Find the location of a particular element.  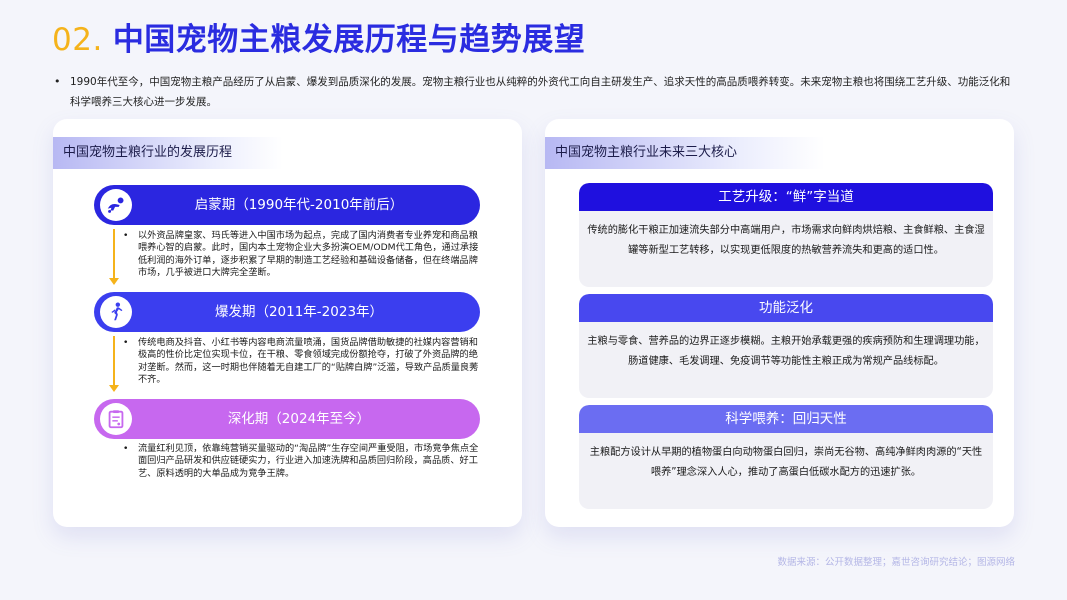

data-source-note: 数据来源：公开数据整理；嘉世咨询研究结论；图源网络 is located at coordinates (896, 562).